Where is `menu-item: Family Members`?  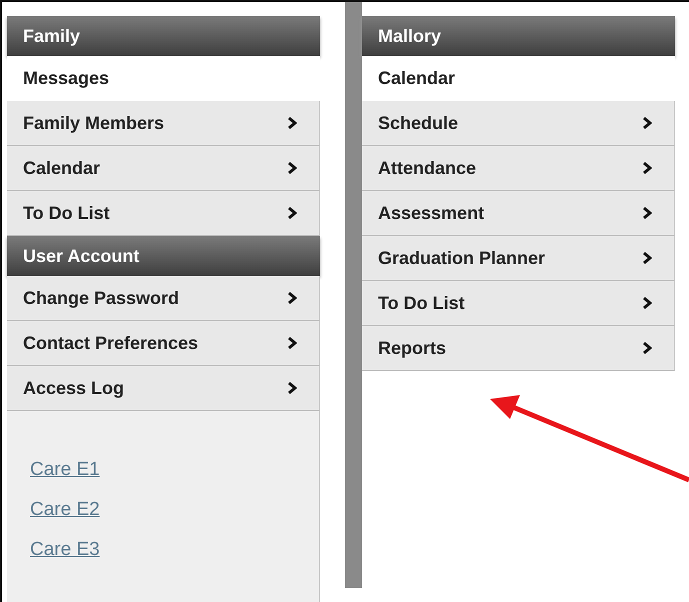 menu-item: Family Members is located at coordinates (163, 123).